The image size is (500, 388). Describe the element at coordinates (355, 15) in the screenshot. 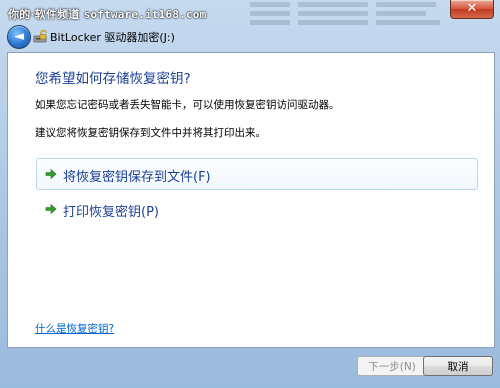

I see `background-window-ghost` at that location.